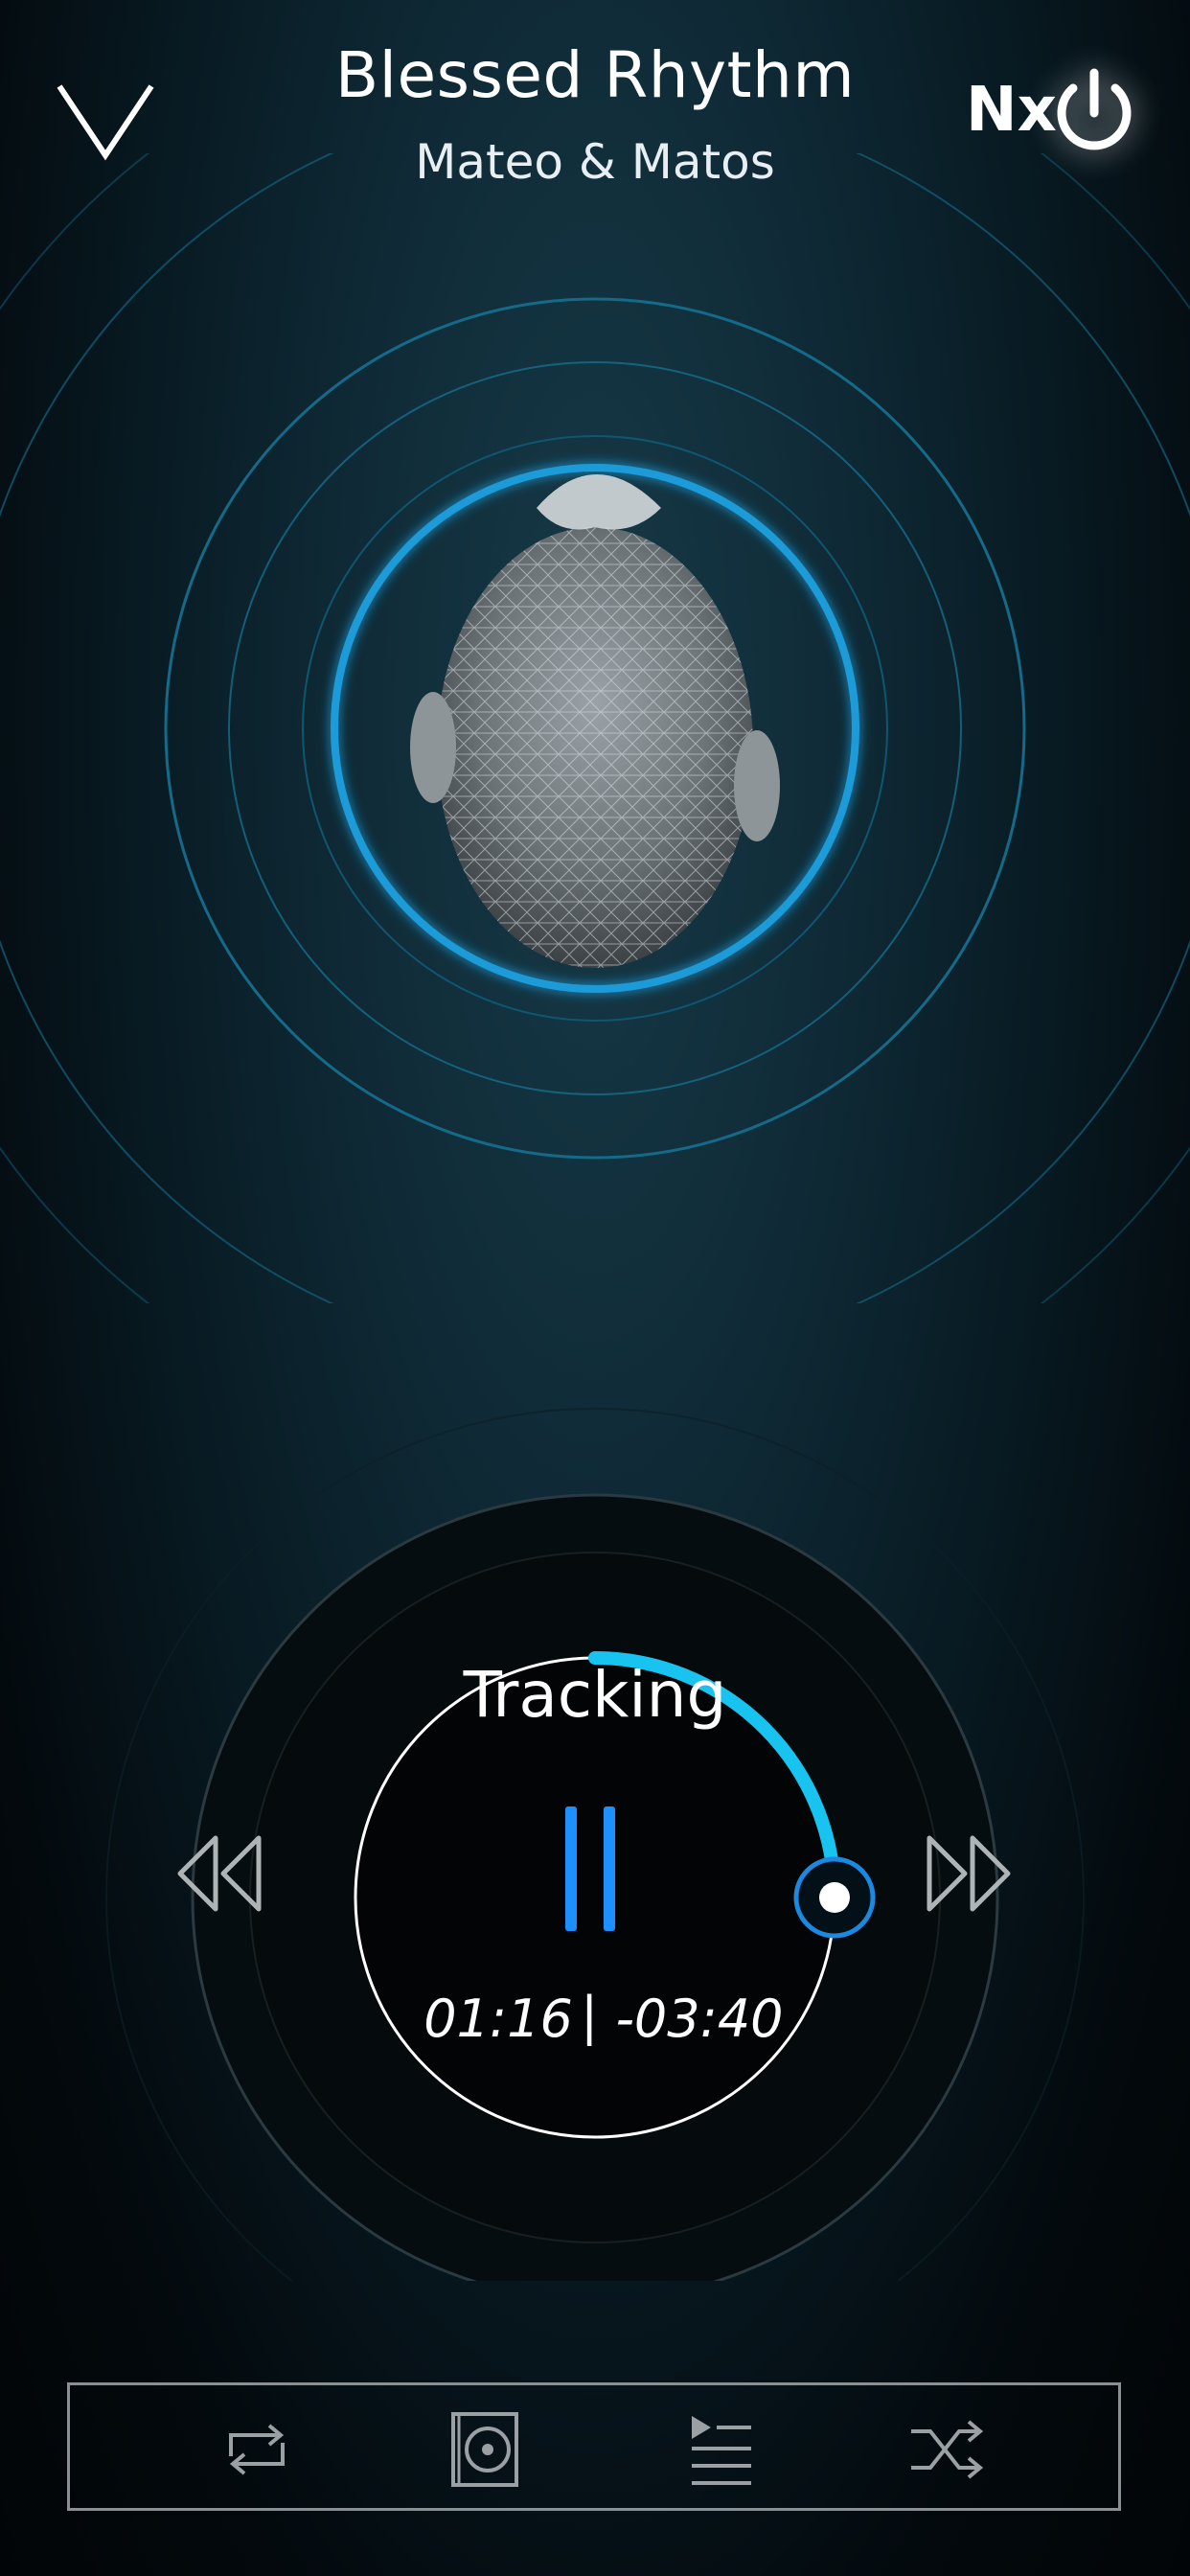  What do you see at coordinates (257, 2449) in the screenshot?
I see `repeat-icon` at bounding box center [257, 2449].